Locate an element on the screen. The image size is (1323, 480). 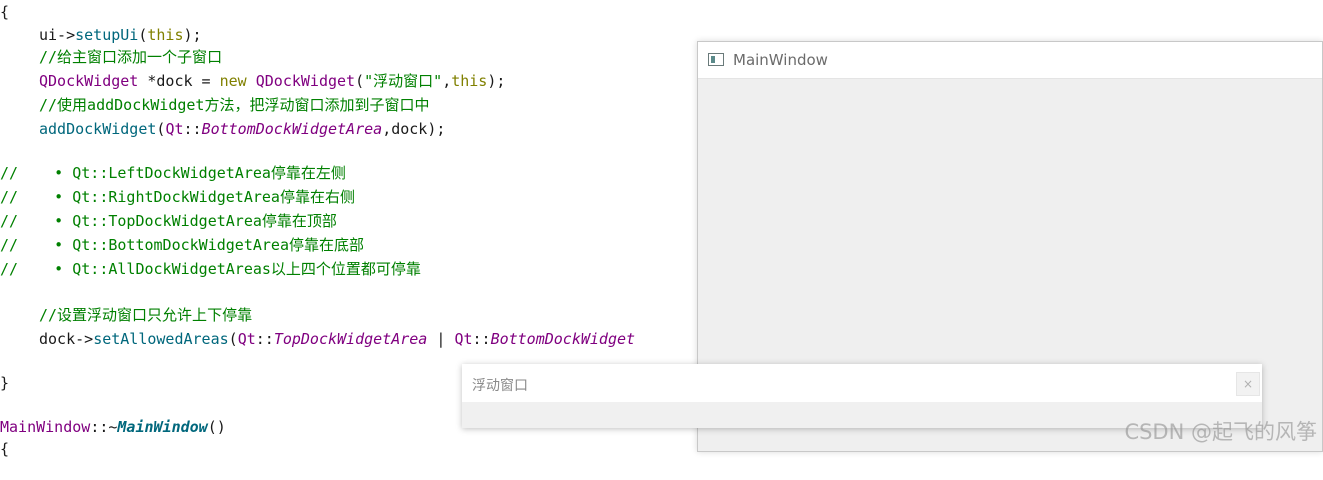
code-token: "浮动窗口" is located at coordinates (403, 81).